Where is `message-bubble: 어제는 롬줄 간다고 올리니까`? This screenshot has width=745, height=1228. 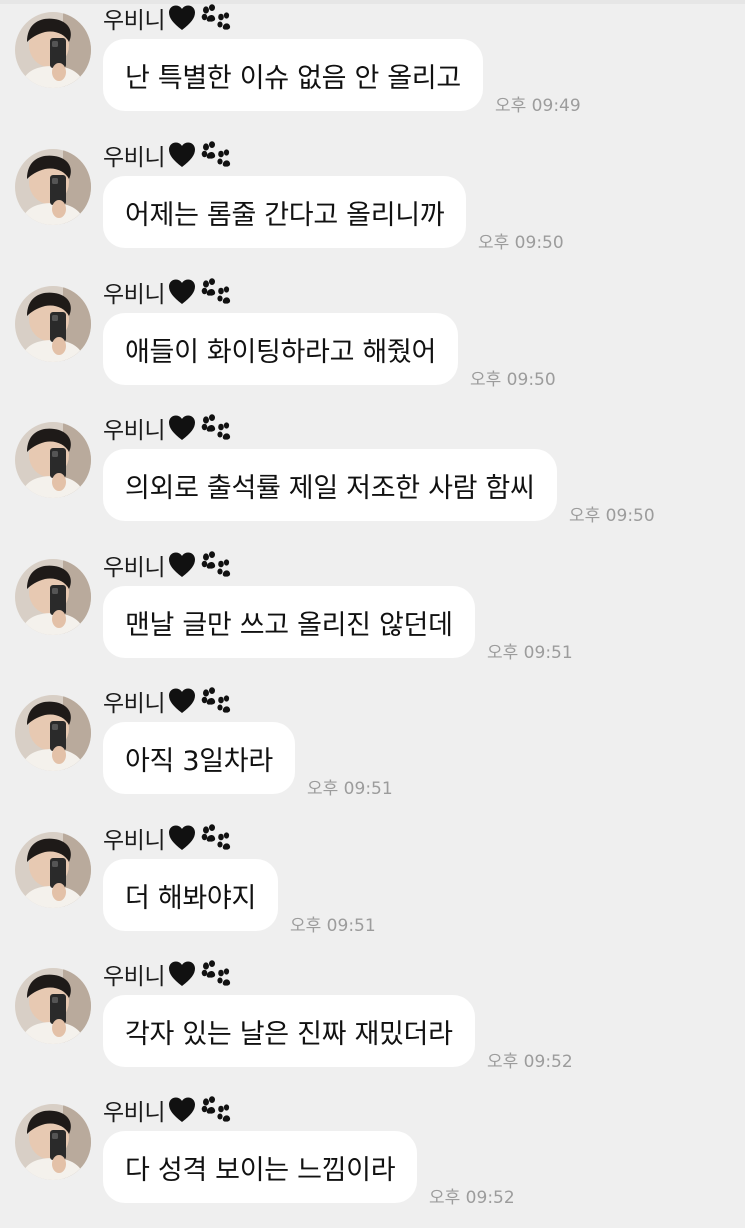 message-bubble: 어제는 롬줄 간다고 올리니까 is located at coordinates (285, 212).